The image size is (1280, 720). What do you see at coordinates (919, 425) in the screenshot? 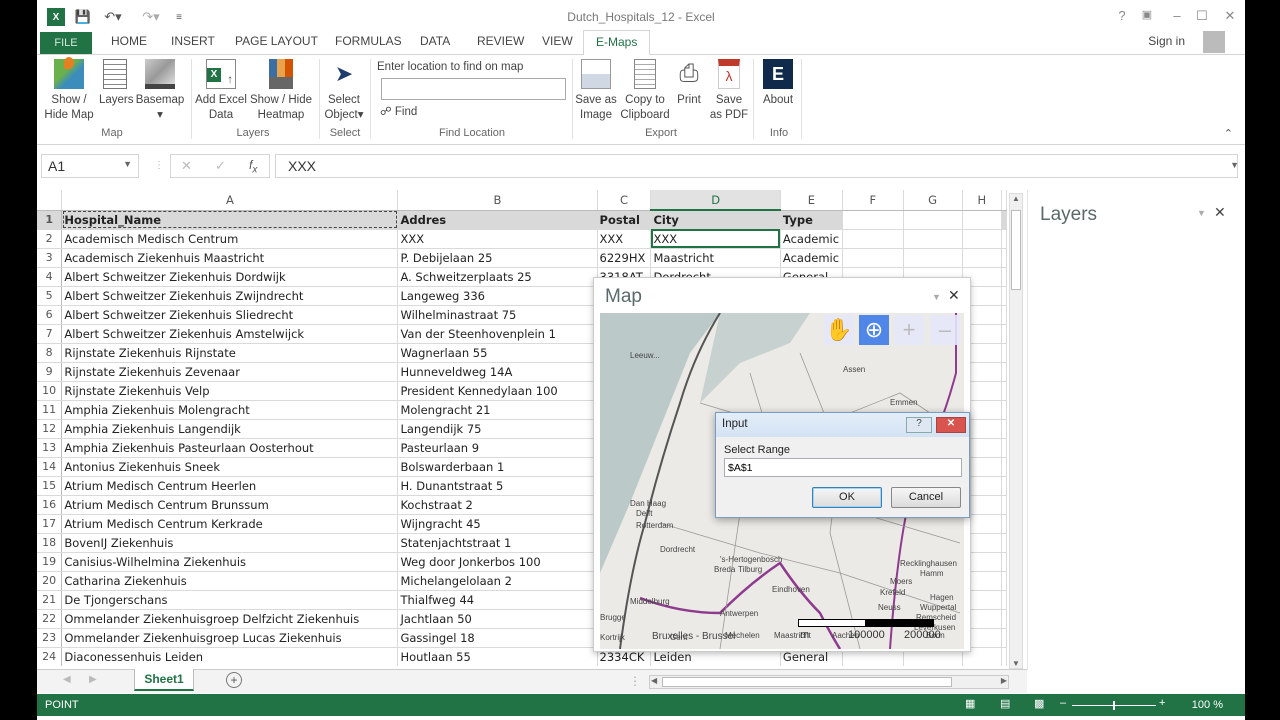
I see `help-icon: ?` at bounding box center [919, 425].